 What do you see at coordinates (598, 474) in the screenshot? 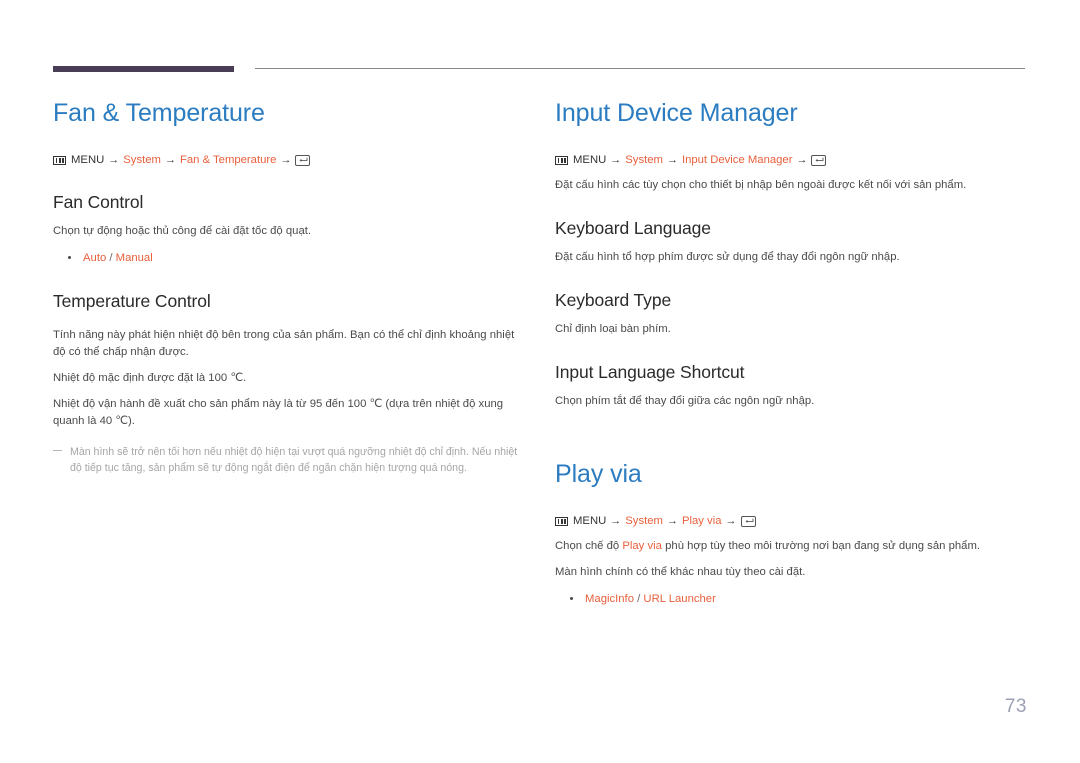
I see `page-title-play-via: Play via` at bounding box center [598, 474].